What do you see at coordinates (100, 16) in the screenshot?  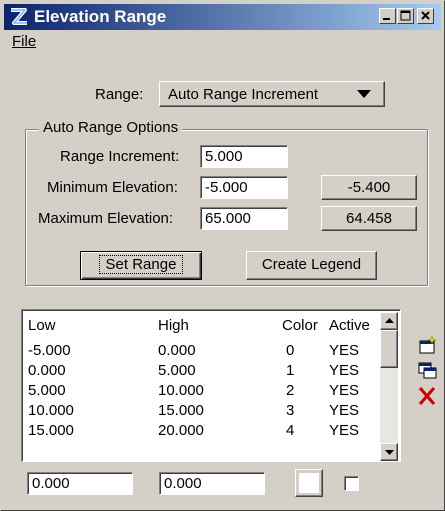 I see `window-title: Elevation Range` at bounding box center [100, 16].